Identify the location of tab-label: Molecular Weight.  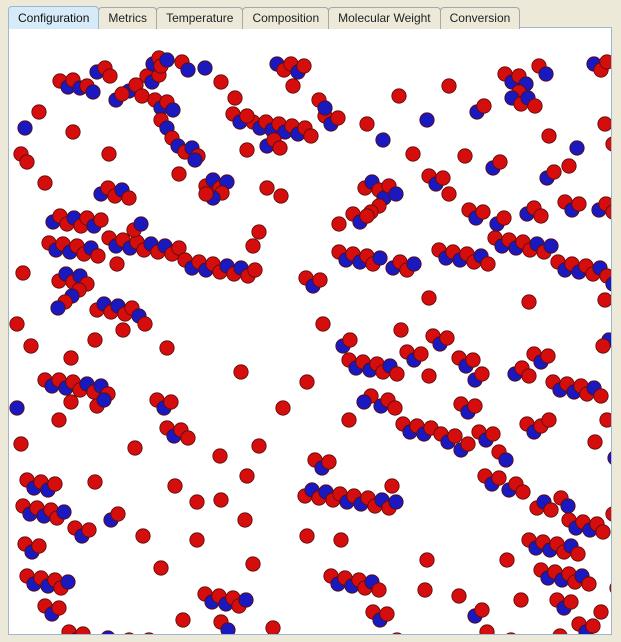
(384, 18).